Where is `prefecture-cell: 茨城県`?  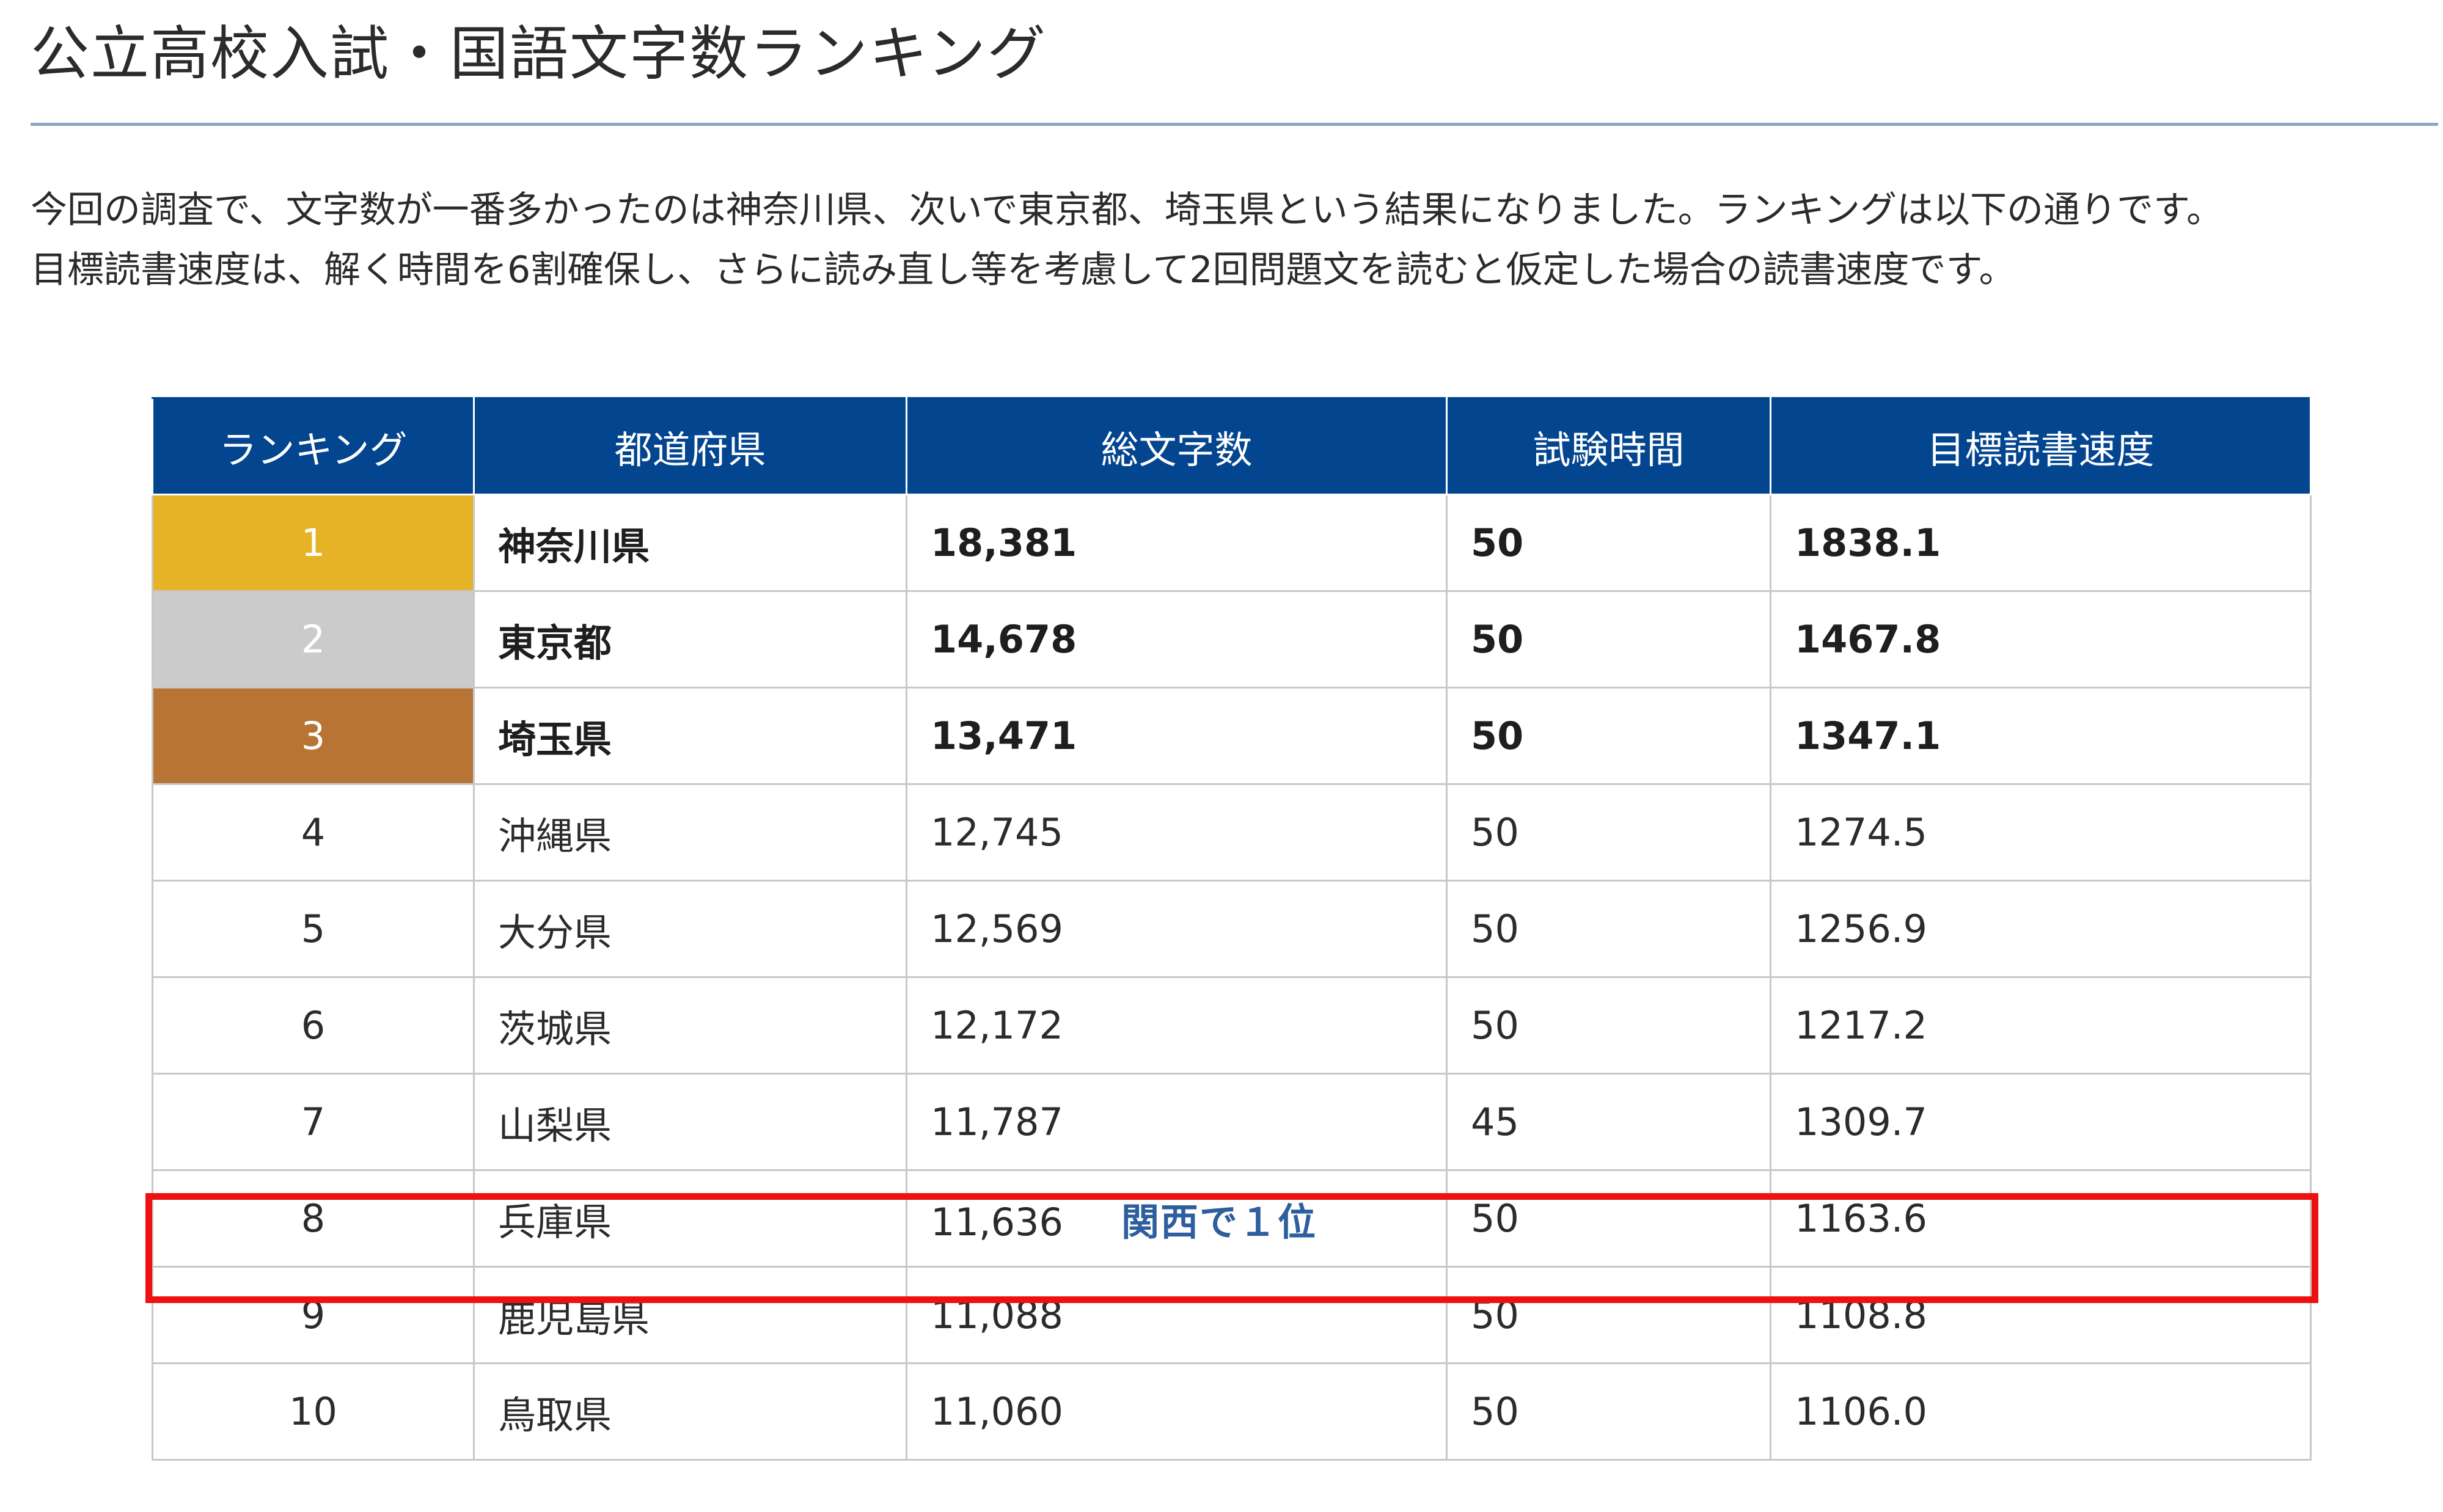 prefecture-cell: 茨城県 is located at coordinates (690, 1025).